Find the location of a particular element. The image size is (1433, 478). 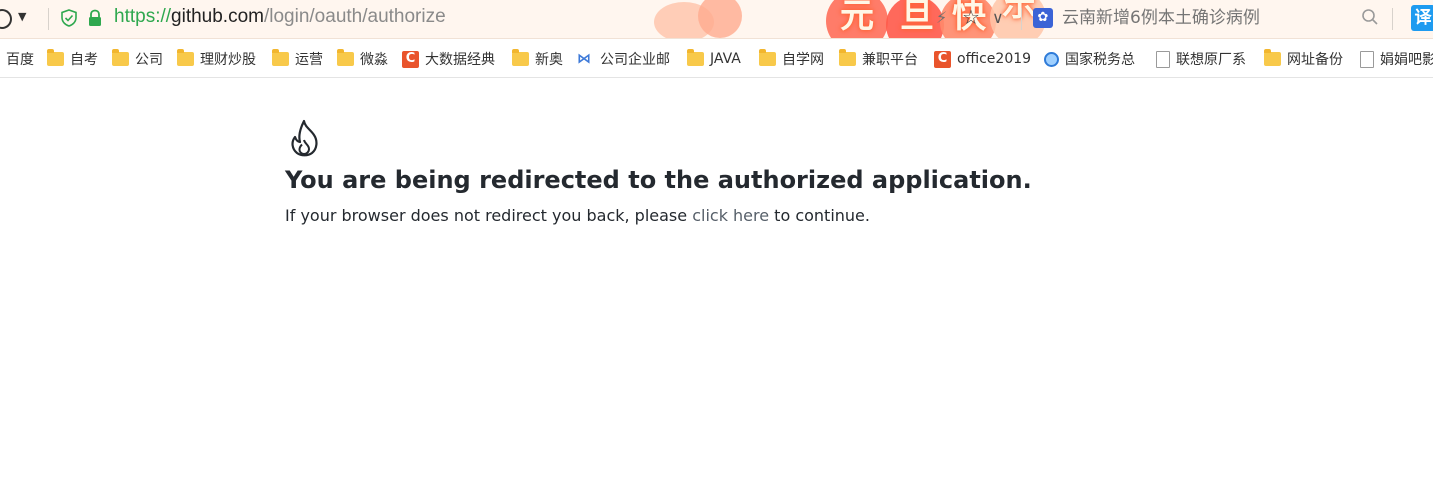

url-host: github.com is located at coordinates (217, 16).